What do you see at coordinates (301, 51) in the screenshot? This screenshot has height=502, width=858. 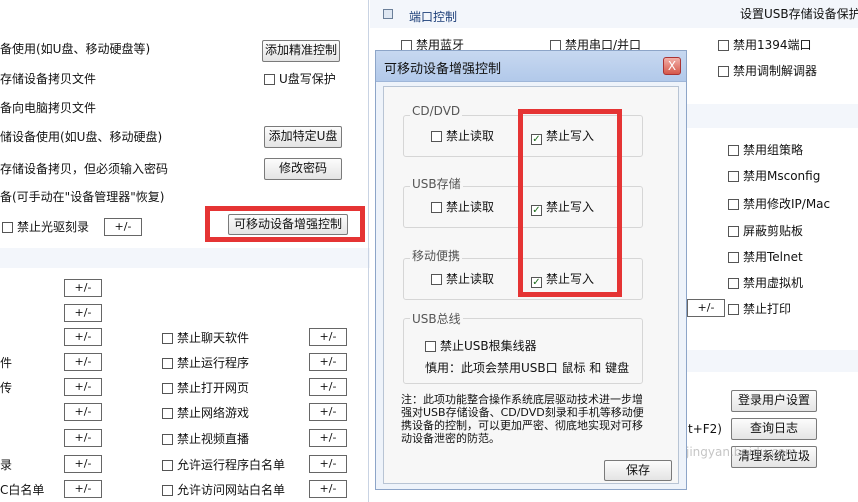 I see `add-precise-control-button: 添加精准控制` at bounding box center [301, 51].